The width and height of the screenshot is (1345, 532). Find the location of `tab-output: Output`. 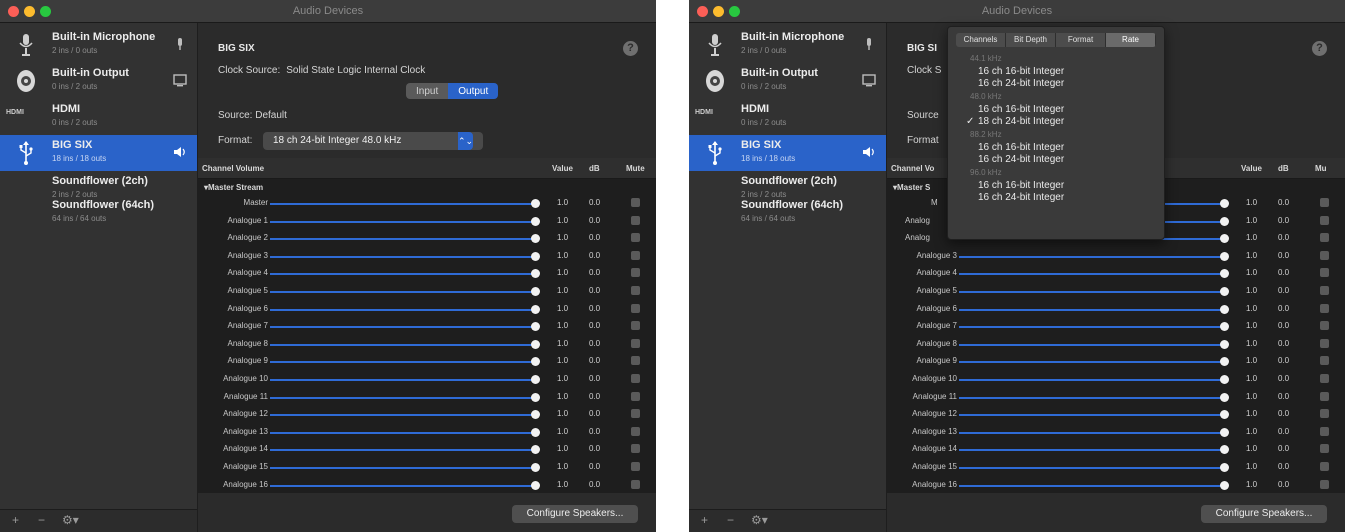

tab-output: Output is located at coordinates (473, 91).